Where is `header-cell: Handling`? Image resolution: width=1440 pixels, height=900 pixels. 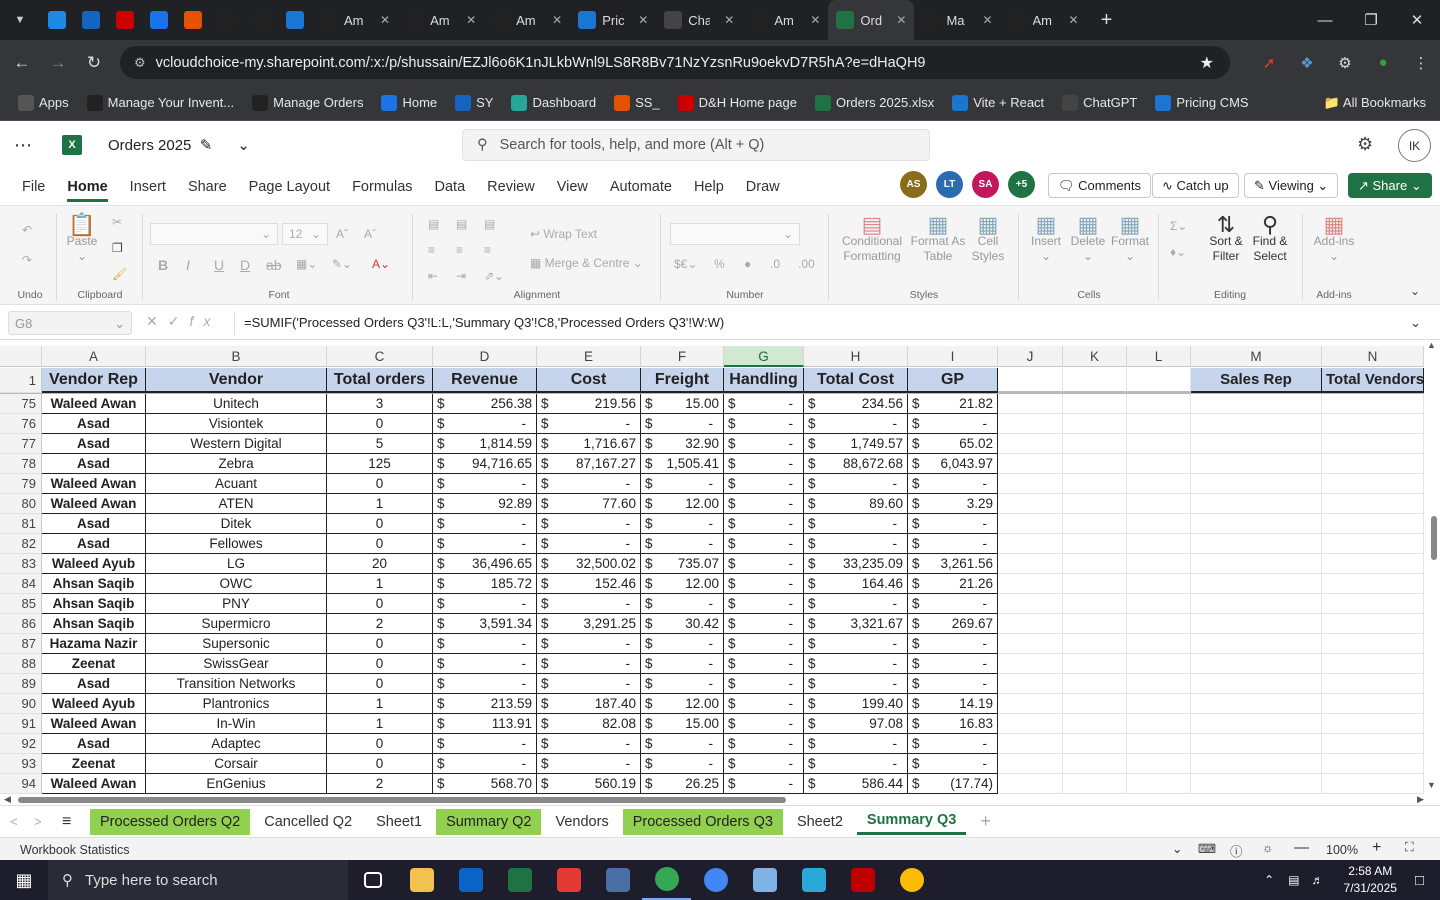 header-cell: Handling is located at coordinates (764, 380).